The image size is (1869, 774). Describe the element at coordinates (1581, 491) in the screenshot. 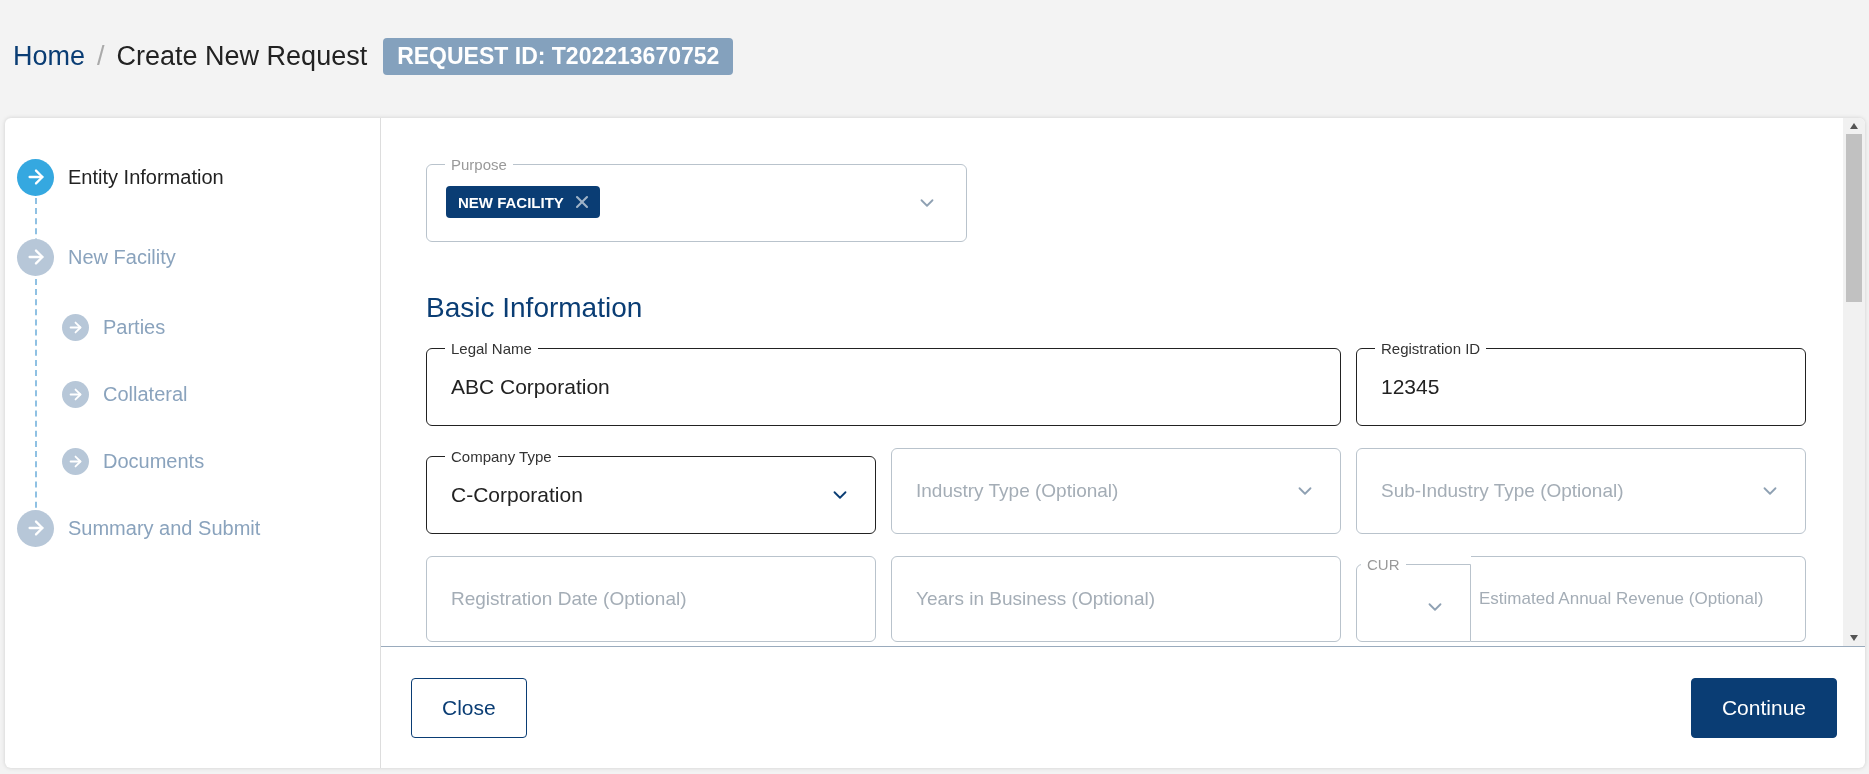

I see `dropdown-field: Sub-Industry Type (Optional)` at that location.